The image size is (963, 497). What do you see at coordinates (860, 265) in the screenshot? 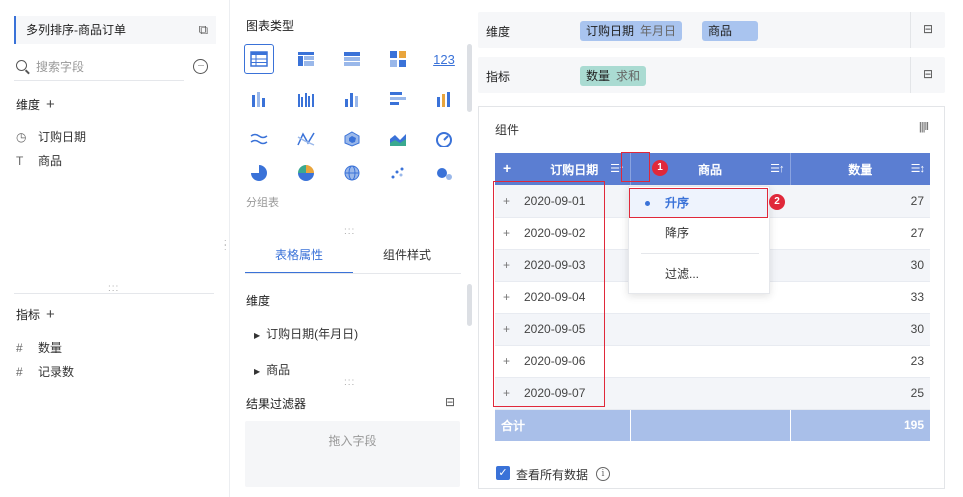
I see `quantity-cell: 30` at bounding box center [860, 265].